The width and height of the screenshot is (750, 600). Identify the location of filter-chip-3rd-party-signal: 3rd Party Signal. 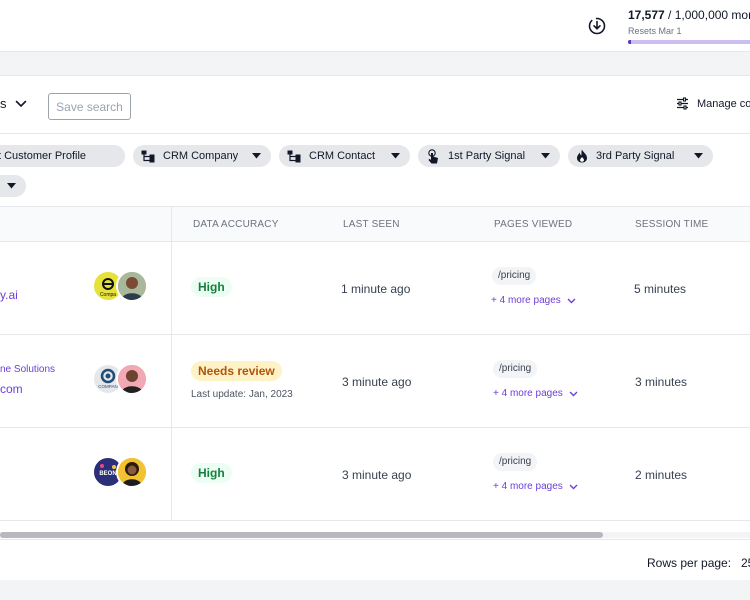
(640, 156).